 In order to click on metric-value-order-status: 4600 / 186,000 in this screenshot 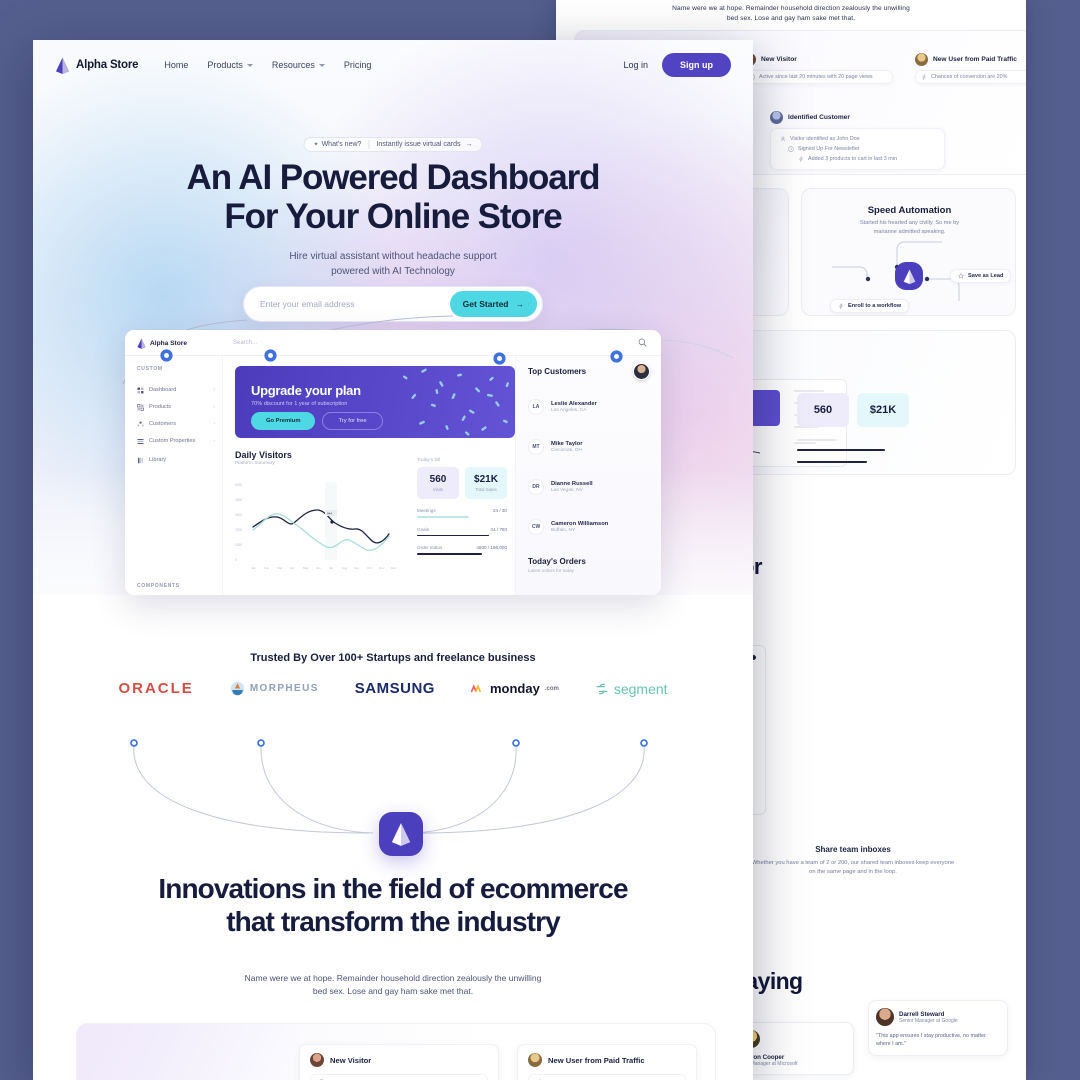, I will do `click(491, 548)`.